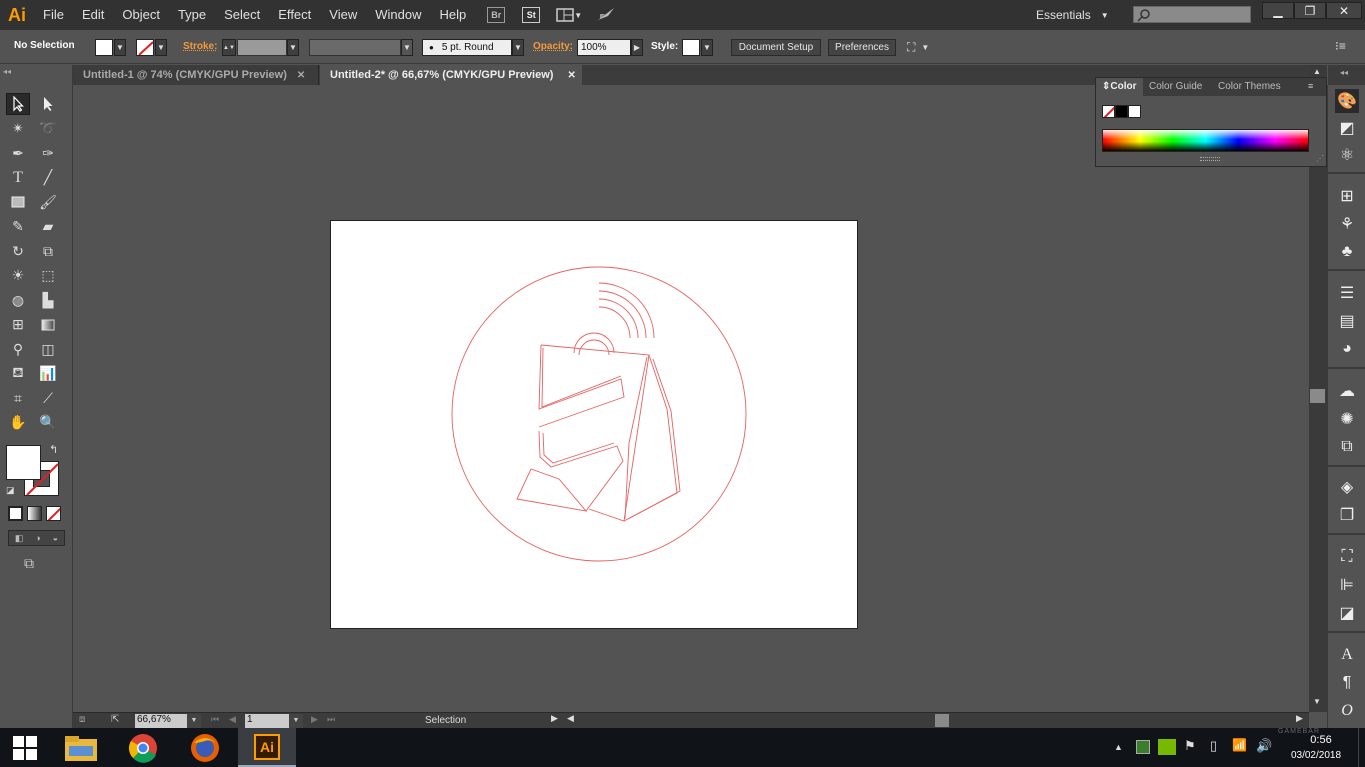 This screenshot has width=1365, height=767. What do you see at coordinates (452, 15) in the screenshot?
I see `menu-help: Help` at bounding box center [452, 15].